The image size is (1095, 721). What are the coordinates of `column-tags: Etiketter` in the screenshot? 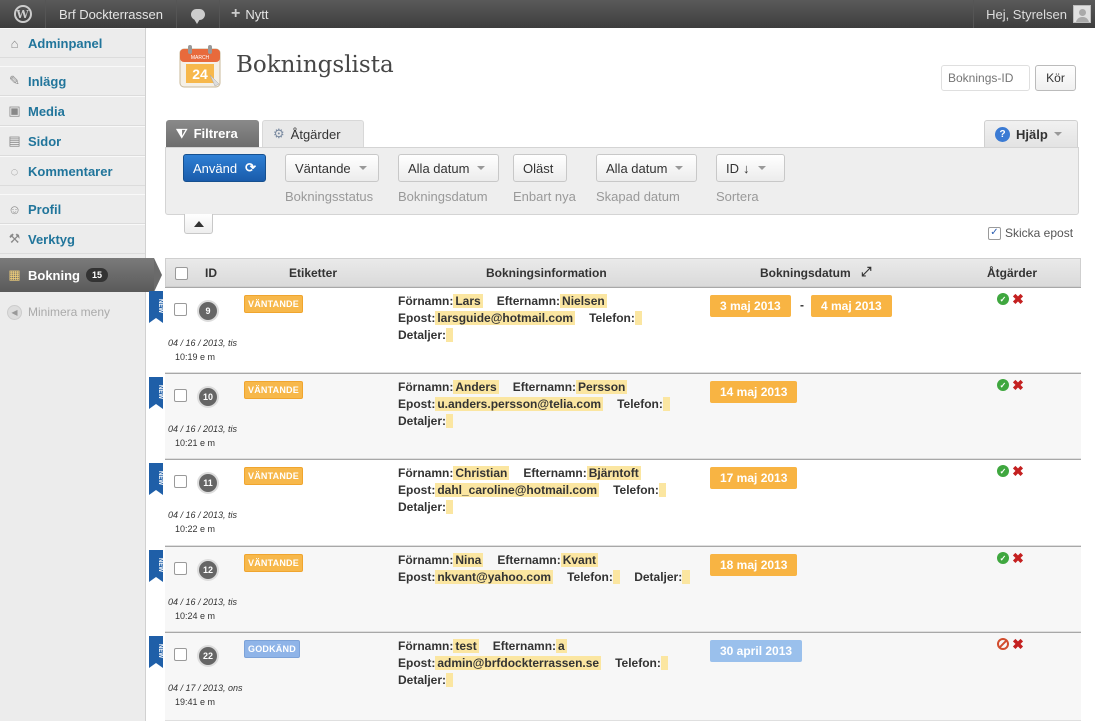 It's located at (313, 273).